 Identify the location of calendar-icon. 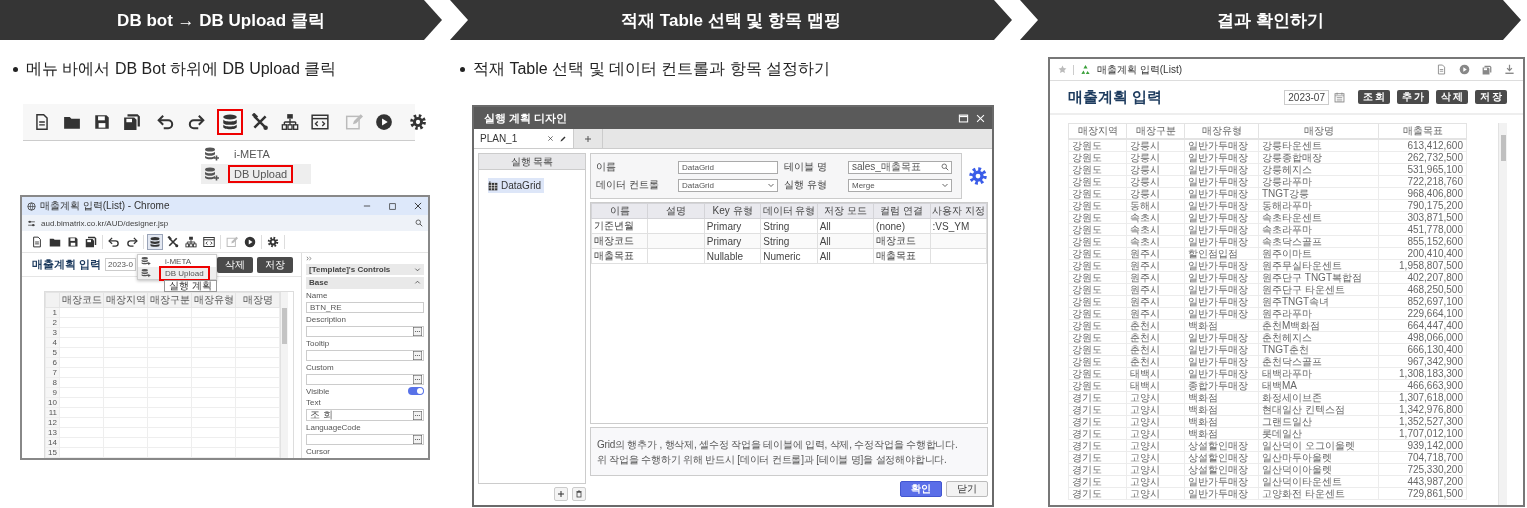
(1339, 97).